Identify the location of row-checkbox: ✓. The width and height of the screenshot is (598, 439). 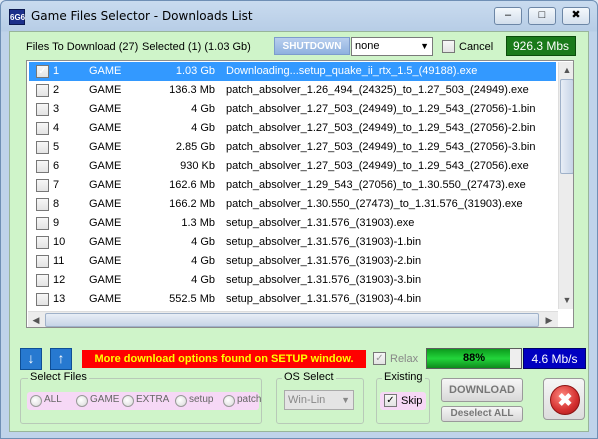
(42, 71).